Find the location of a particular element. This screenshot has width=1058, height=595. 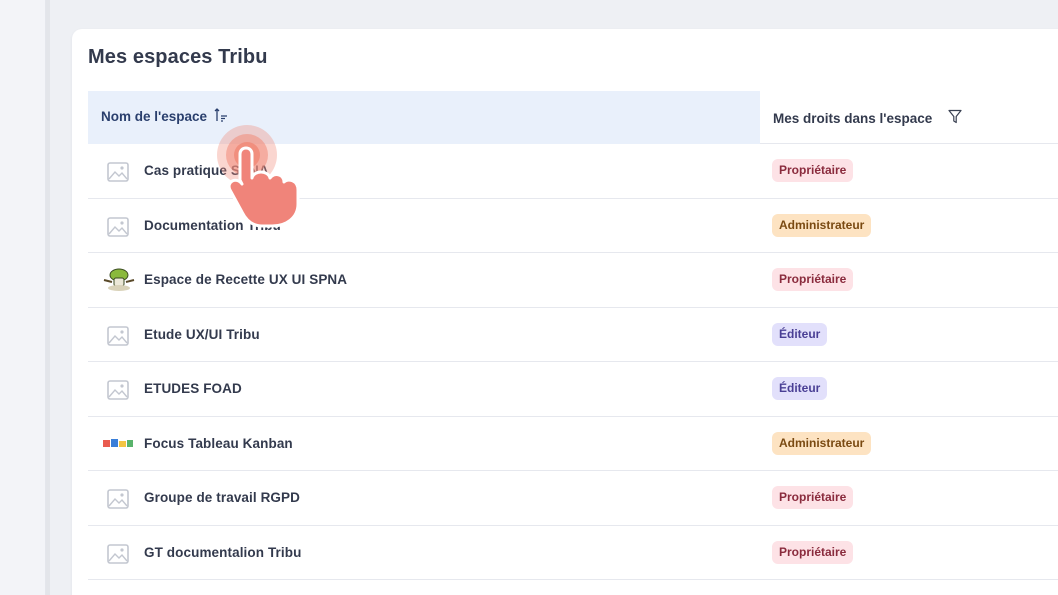

column-header-rights: Mes droits dans l'espace is located at coordinates (909, 117).